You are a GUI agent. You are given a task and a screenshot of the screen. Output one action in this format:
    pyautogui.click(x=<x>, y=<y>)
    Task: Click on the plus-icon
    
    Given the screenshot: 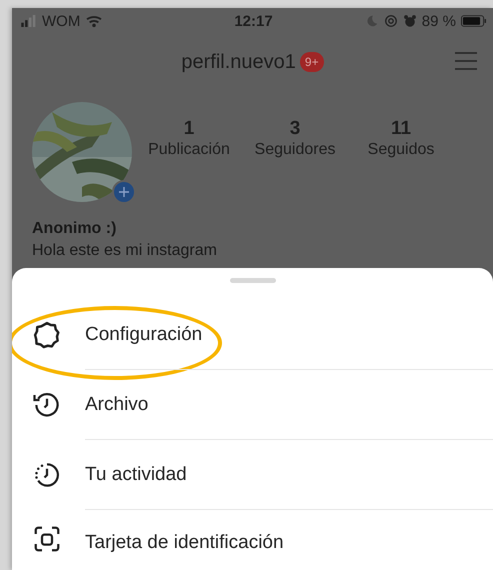 What is the action you would take?
    pyautogui.click(x=124, y=192)
    